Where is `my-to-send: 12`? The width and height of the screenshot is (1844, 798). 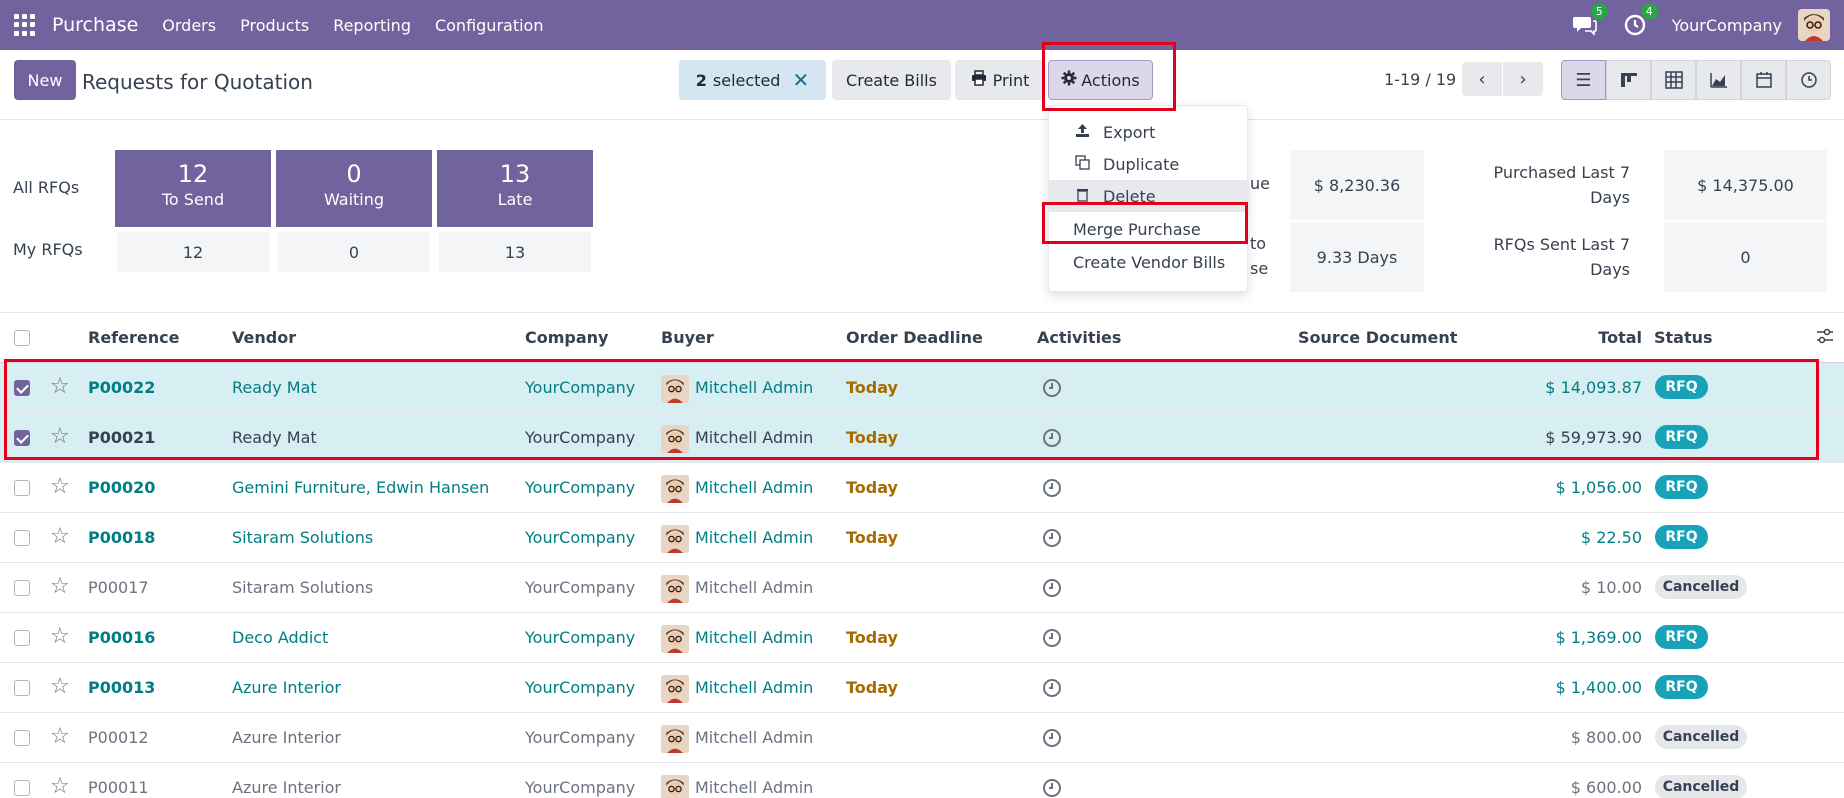
my-to-send: 12 is located at coordinates (193, 252).